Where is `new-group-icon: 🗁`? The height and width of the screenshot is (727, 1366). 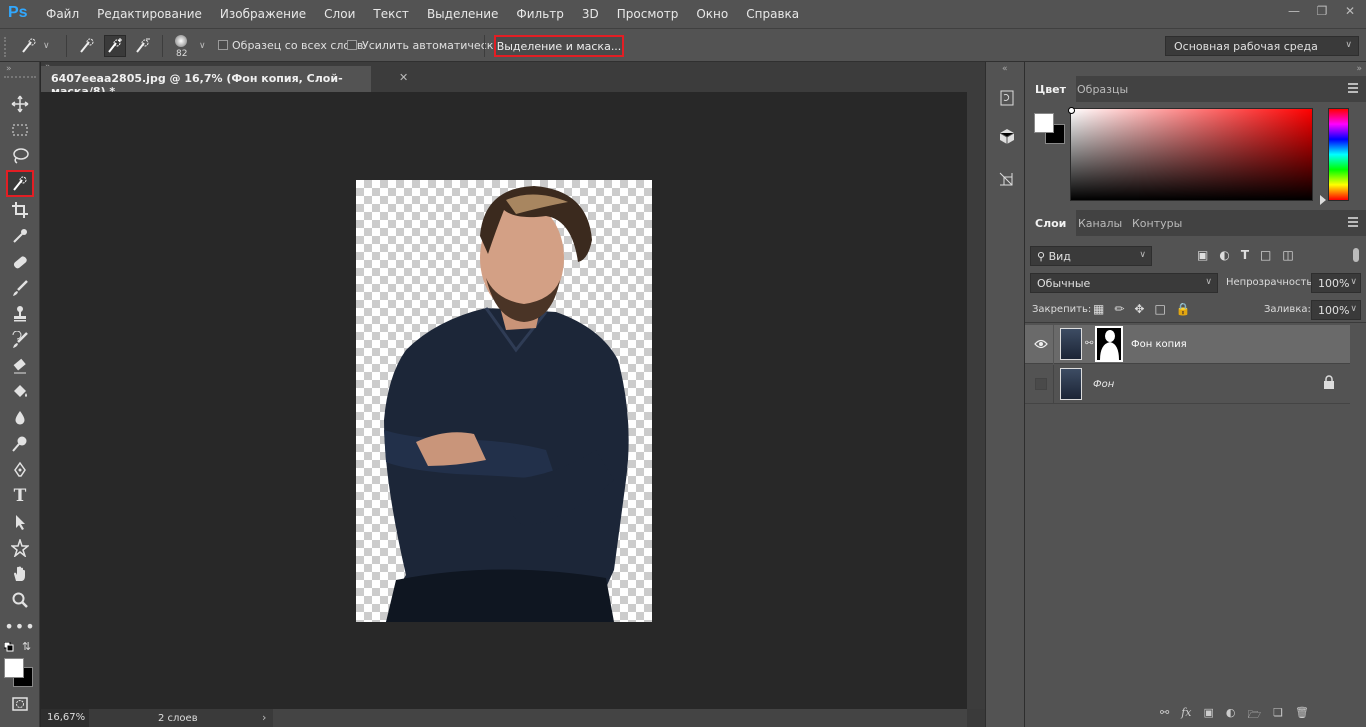 new-group-icon: 🗁 is located at coordinates (1255, 715).